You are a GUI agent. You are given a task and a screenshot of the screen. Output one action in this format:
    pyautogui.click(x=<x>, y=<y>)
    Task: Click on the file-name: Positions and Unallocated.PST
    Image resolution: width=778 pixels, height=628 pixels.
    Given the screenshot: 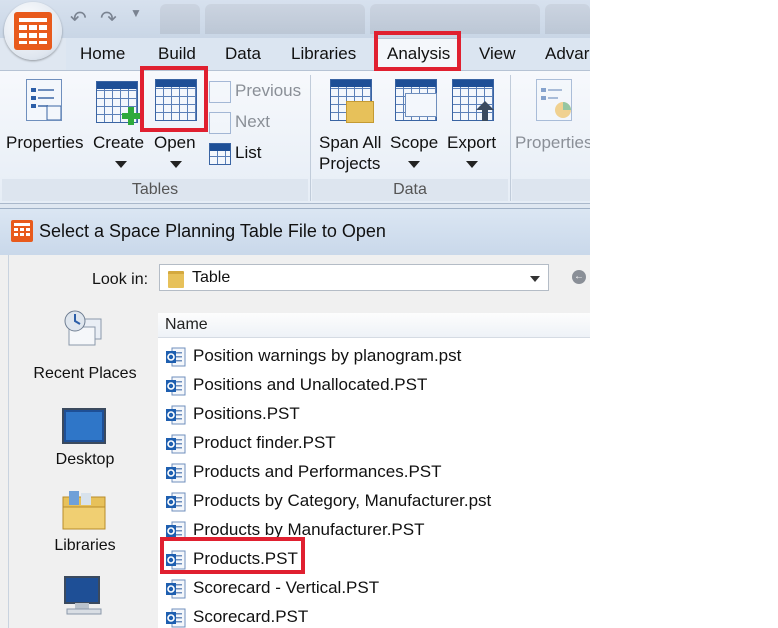 What is the action you would take?
    pyautogui.click(x=310, y=384)
    